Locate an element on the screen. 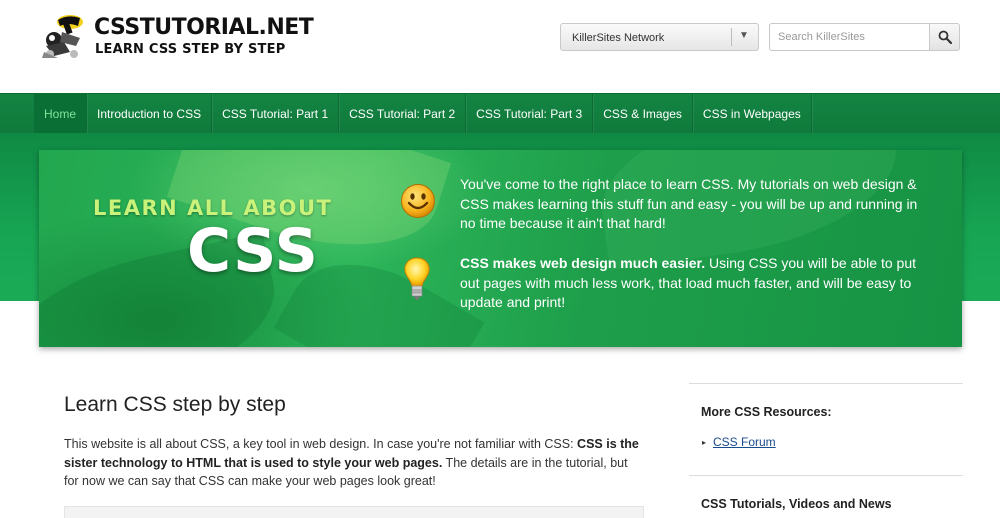 The height and width of the screenshot is (518, 1000). nav-item-home: Home is located at coordinates (61, 113).